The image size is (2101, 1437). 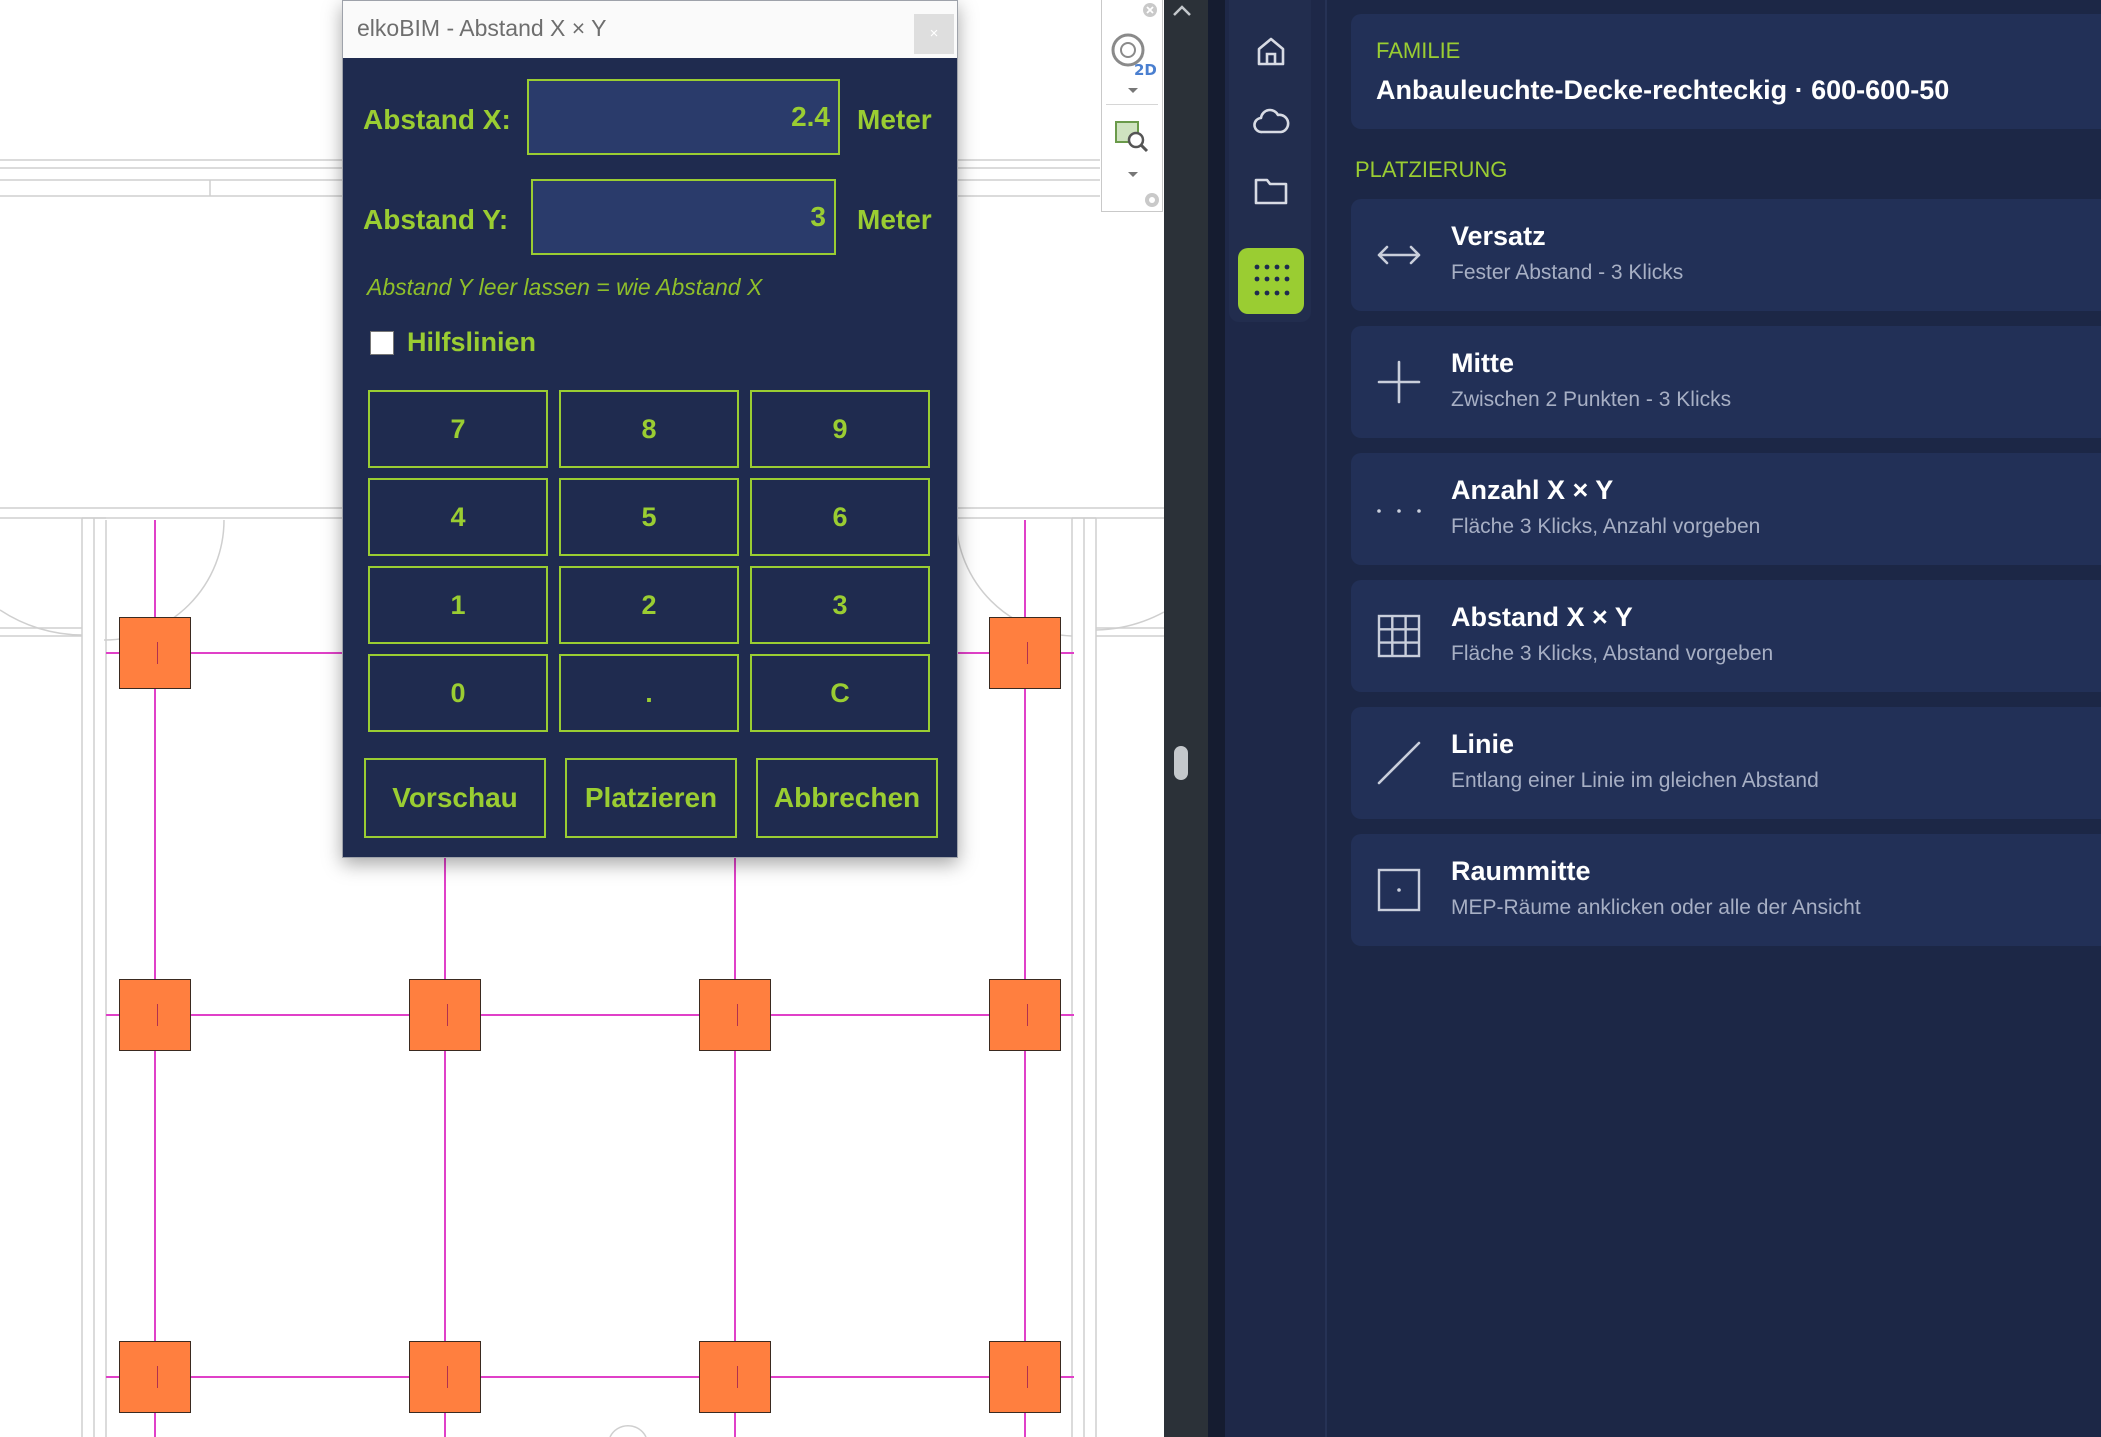 What do you see at coordinates (651, 798) in the screenshot?
I see `place-button: Platzieren` at bounding box center [651, 798].